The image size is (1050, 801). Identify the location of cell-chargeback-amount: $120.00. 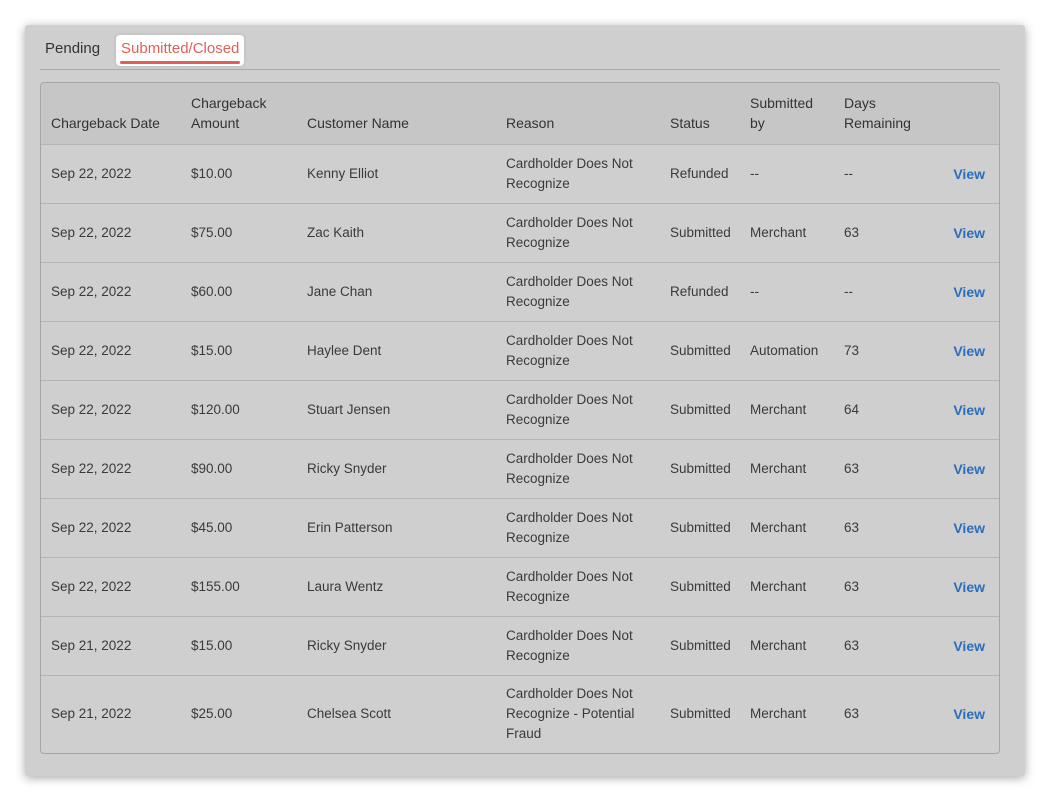
(215, 409).